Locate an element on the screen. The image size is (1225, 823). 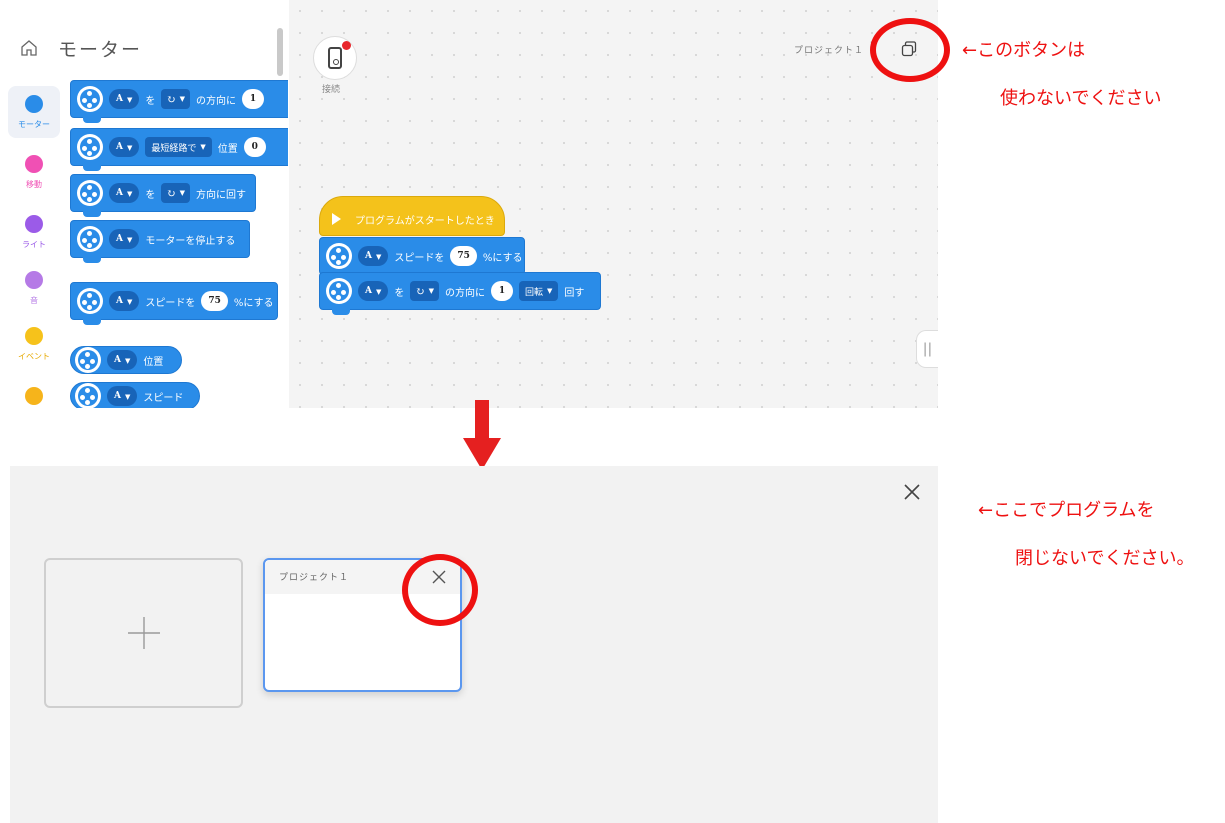
annotation-top-line2: 使わないでください is located at coordinates (1081, 98).